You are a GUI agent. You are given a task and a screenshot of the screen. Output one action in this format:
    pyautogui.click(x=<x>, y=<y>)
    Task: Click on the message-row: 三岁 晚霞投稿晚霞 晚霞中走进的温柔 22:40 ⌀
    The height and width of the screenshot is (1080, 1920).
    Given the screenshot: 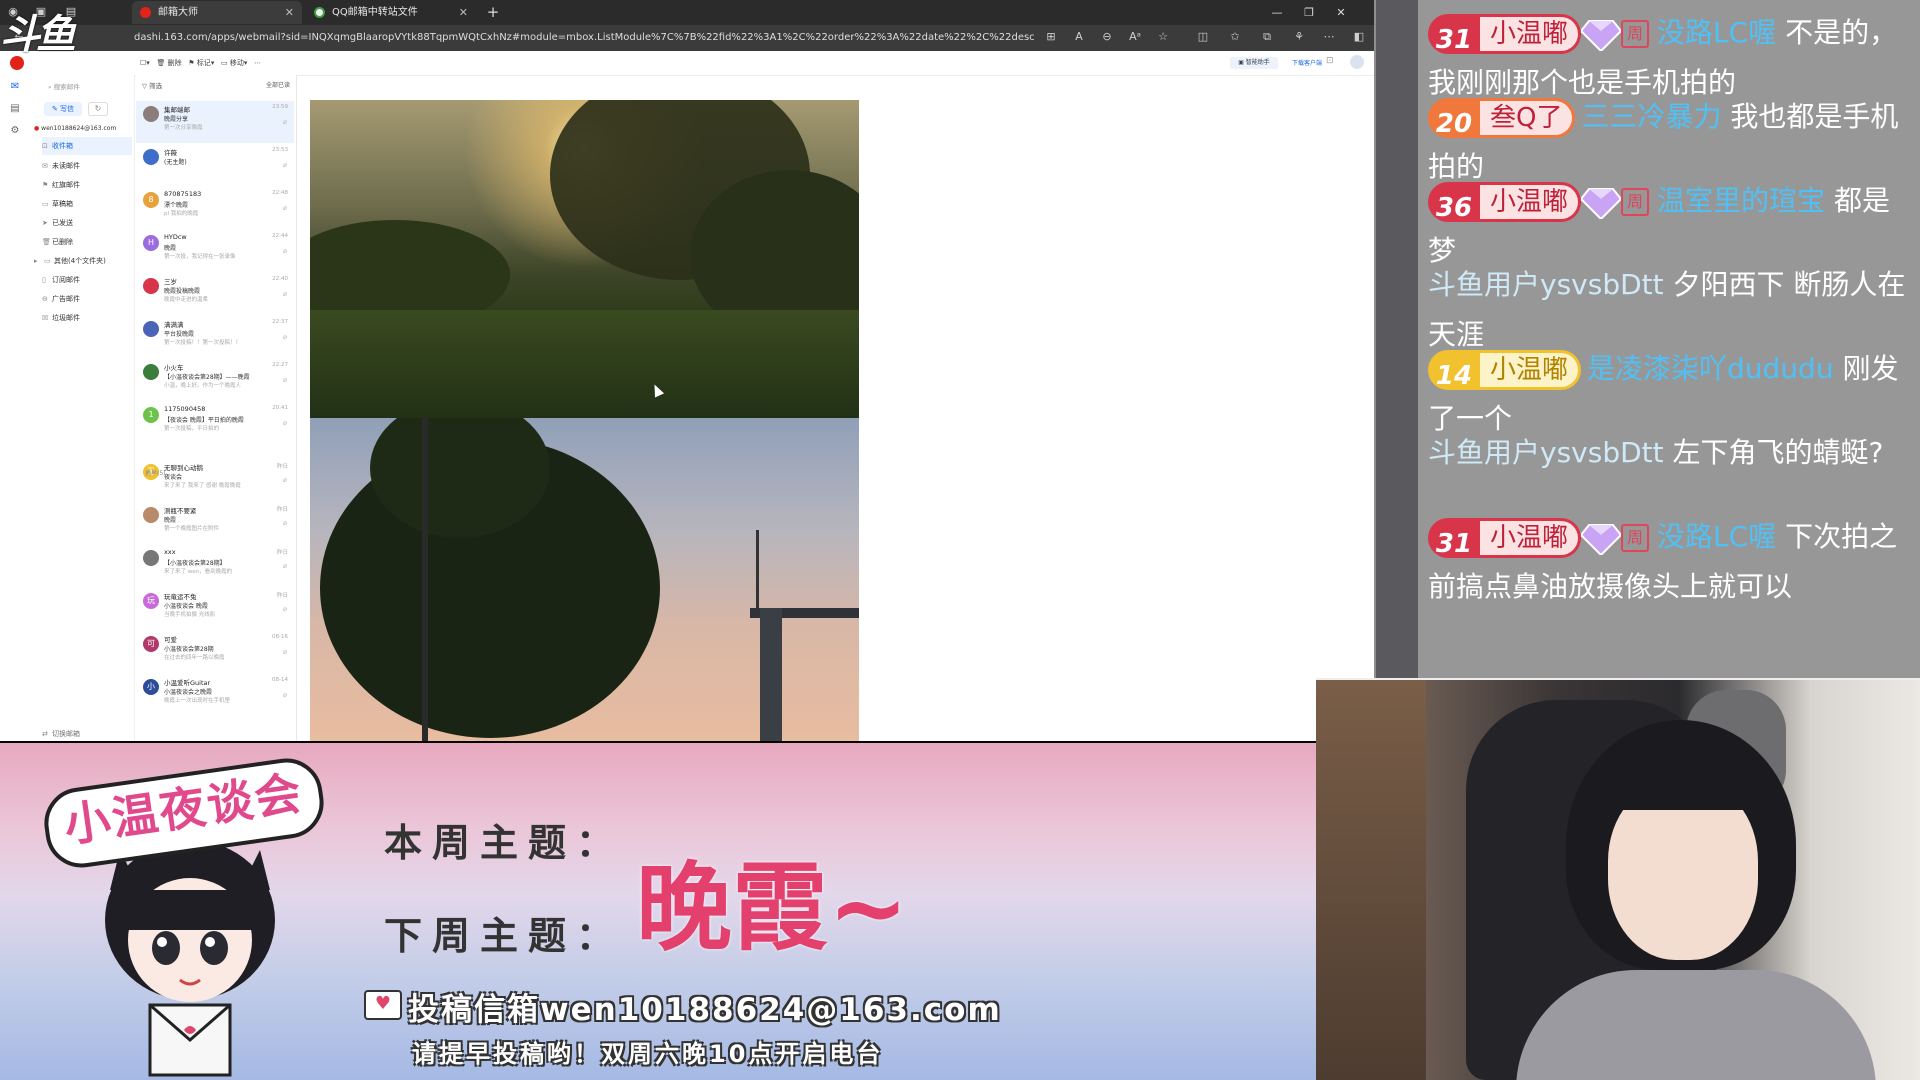 What is the action you would take?
    pyautogui.click(x=215, y=294)
    